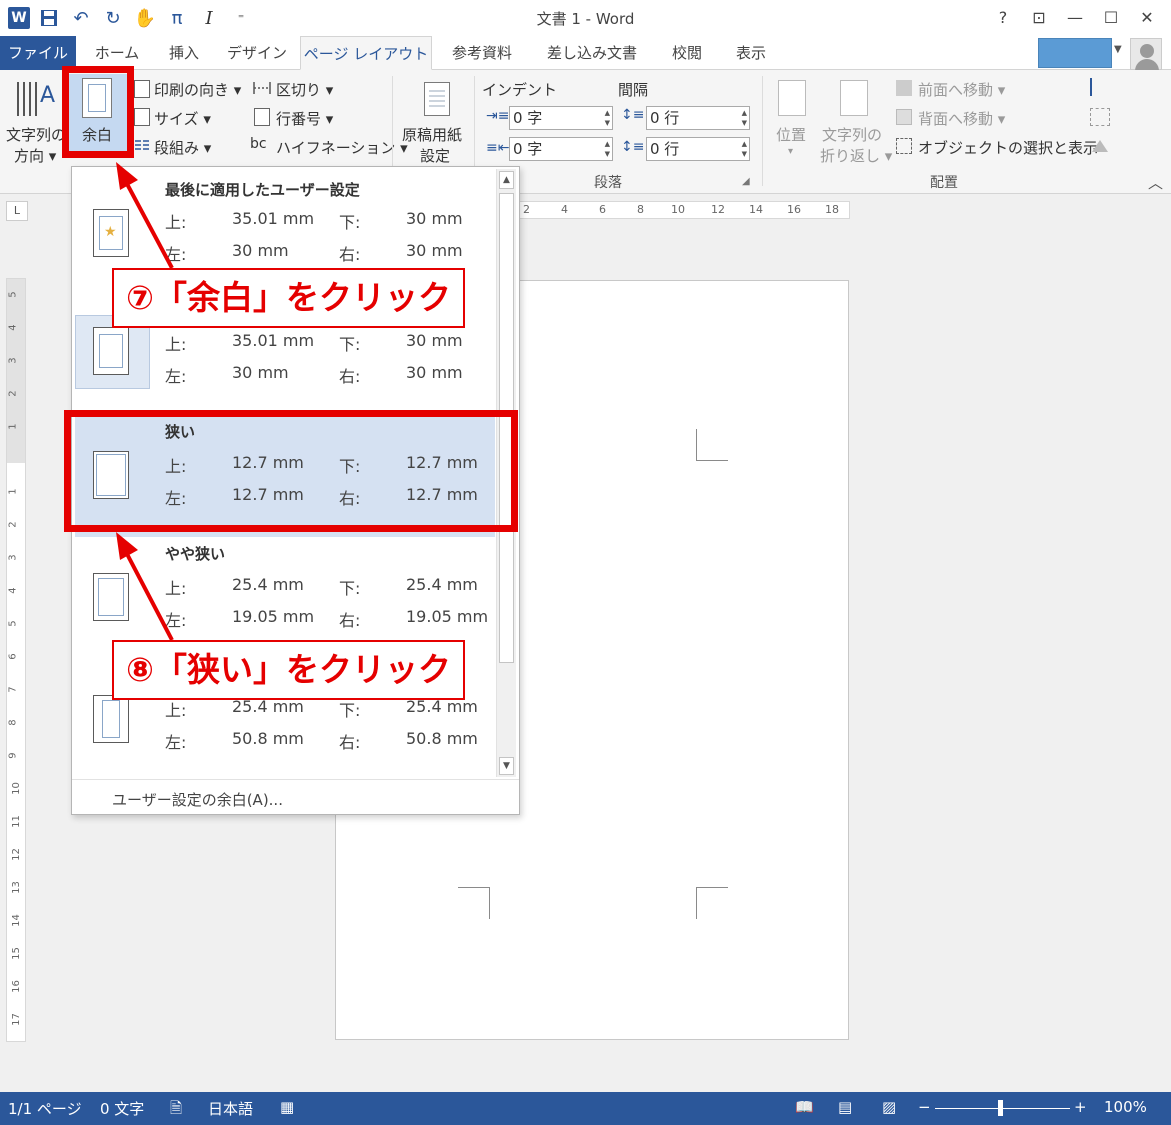  I want to click on status-bar: 1/1 ページ 0 文字 🗎 日本語 ▦ 📖 ▤ ▨ − + 100%, so click(585, 1108).